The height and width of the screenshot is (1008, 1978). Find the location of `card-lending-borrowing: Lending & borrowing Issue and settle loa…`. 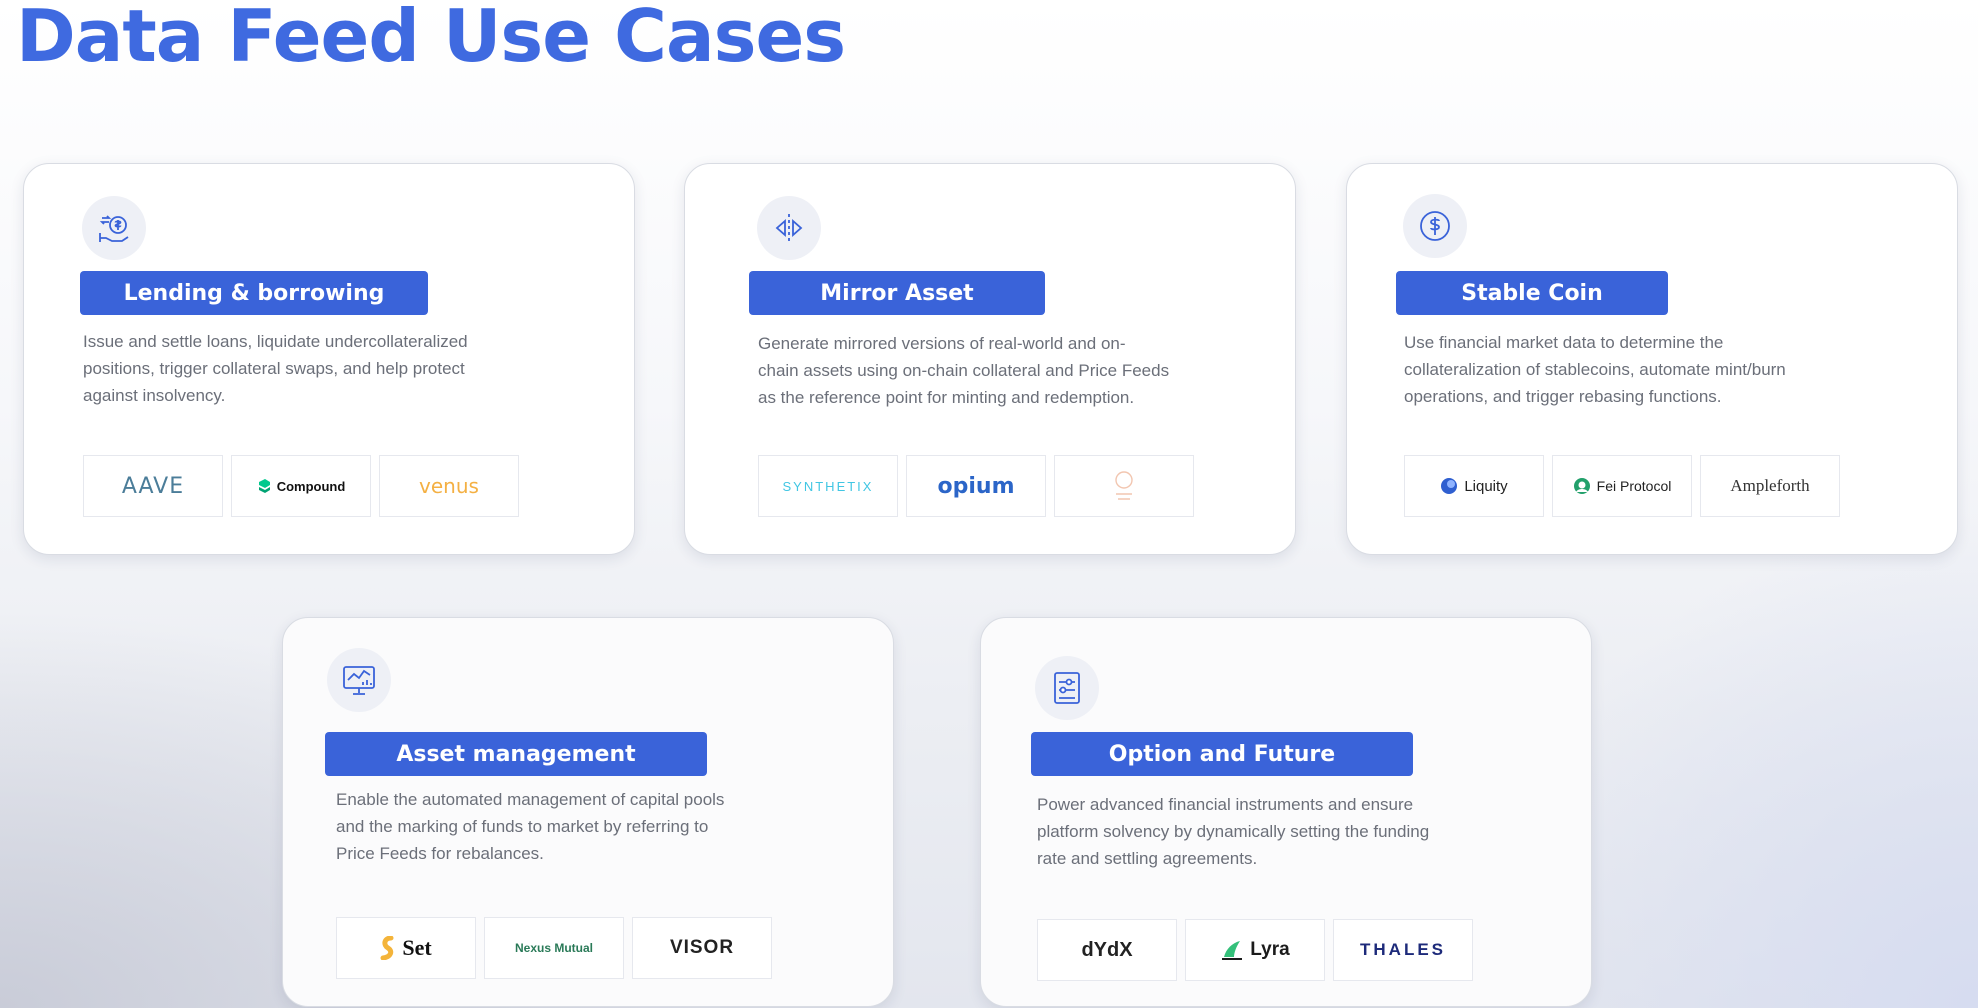

card-lending-borrowing: Lending & borrowing Issue and settle loa… is located at coordinates (329, 359).